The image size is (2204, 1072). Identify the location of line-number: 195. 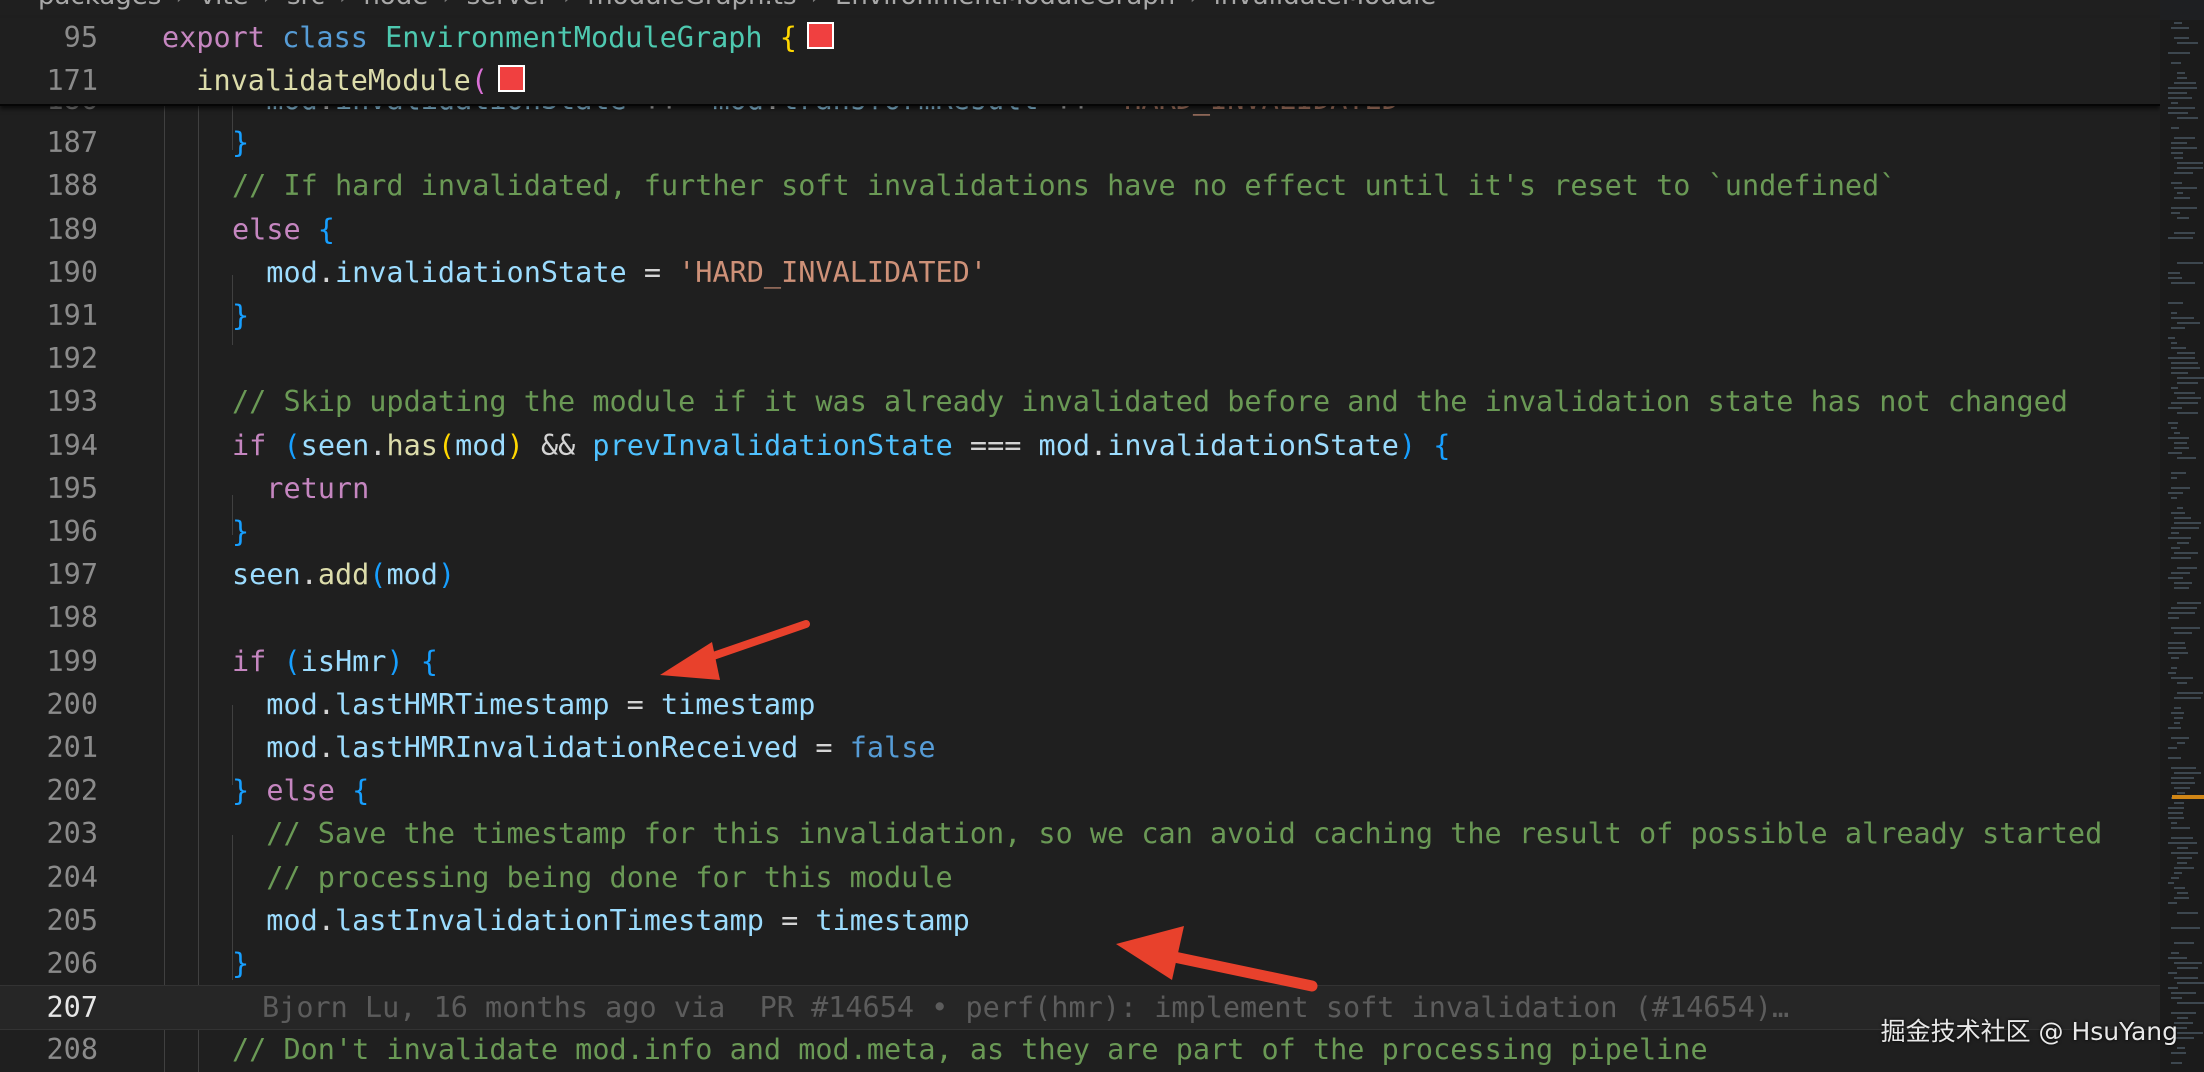
(49, 488).